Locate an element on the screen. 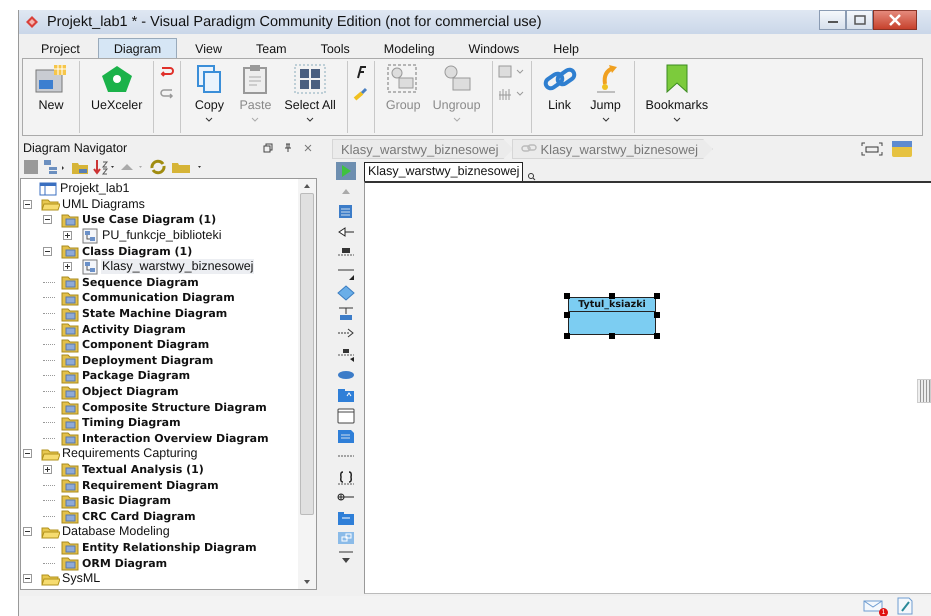  search-icon is located at coordinates (531, 176).